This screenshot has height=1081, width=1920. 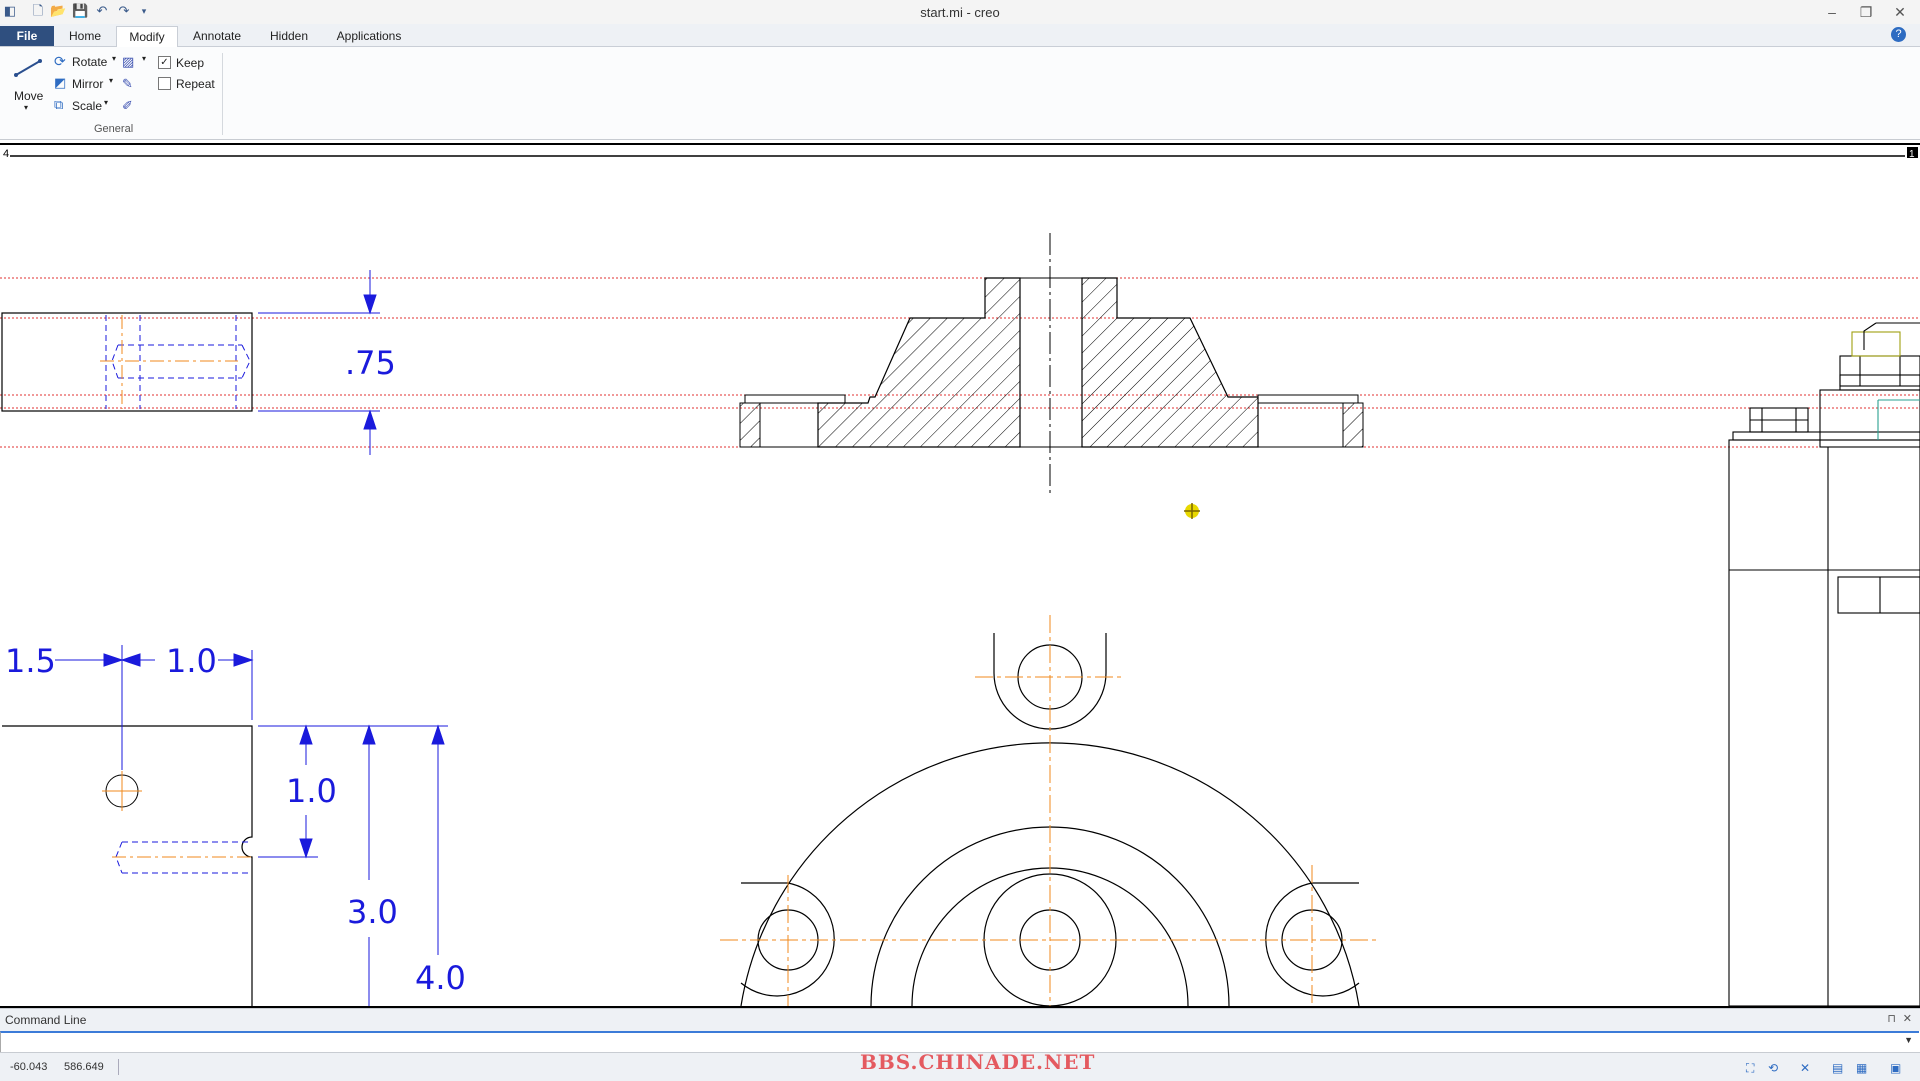 What do you see at coordinates (195, 84) in the screenshot?
I see `repeat-label: Repeat` at bounding box center [195, 84].